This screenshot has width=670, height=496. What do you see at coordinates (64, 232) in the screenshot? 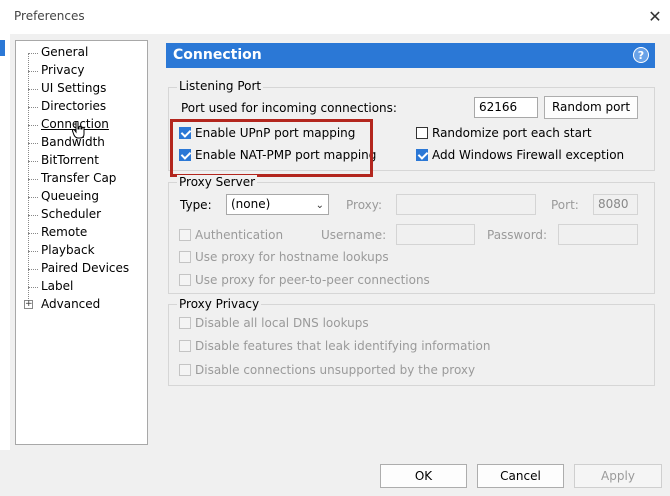
I see `tree-item-remote: Remote` at bounding box center [64, 232].